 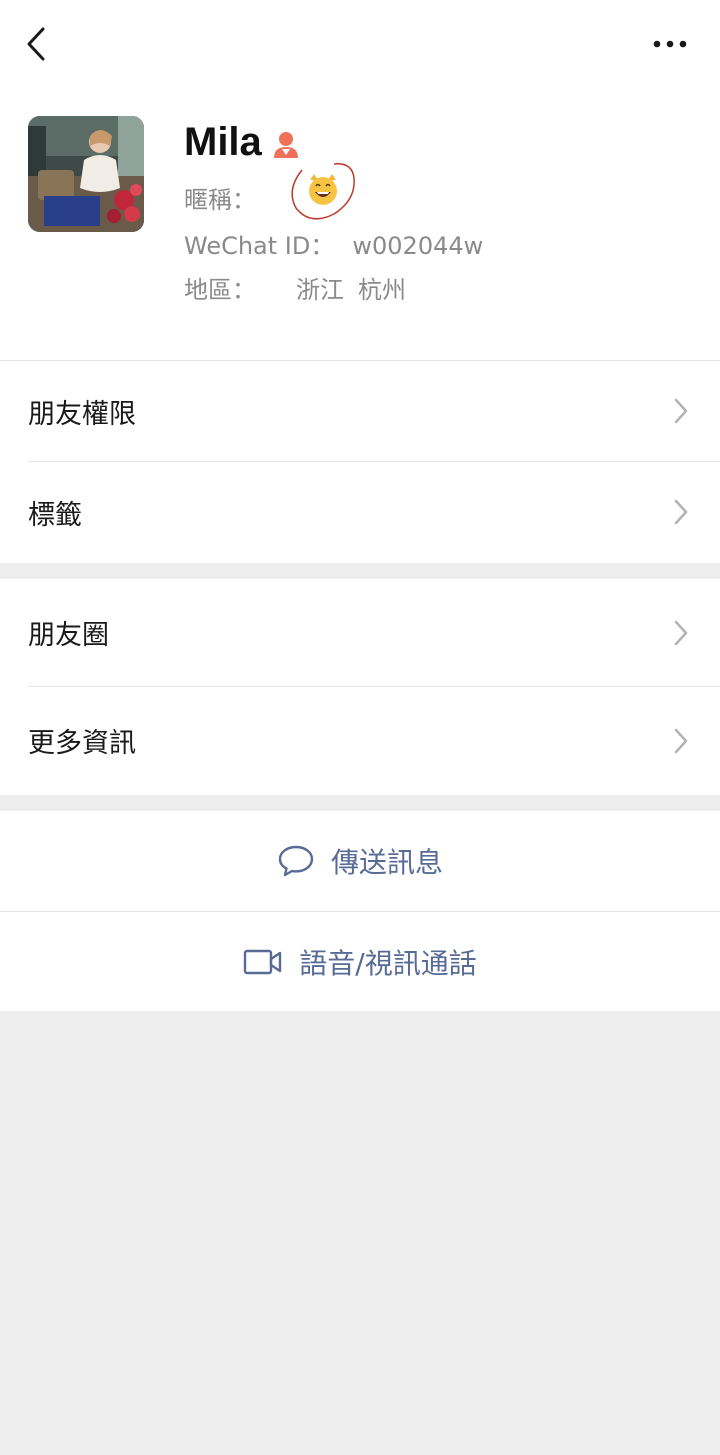 What do you see at coordinates (223, 142) in the screenshot?
I see `contact-name: Mila` at bounding box center [223, 142].